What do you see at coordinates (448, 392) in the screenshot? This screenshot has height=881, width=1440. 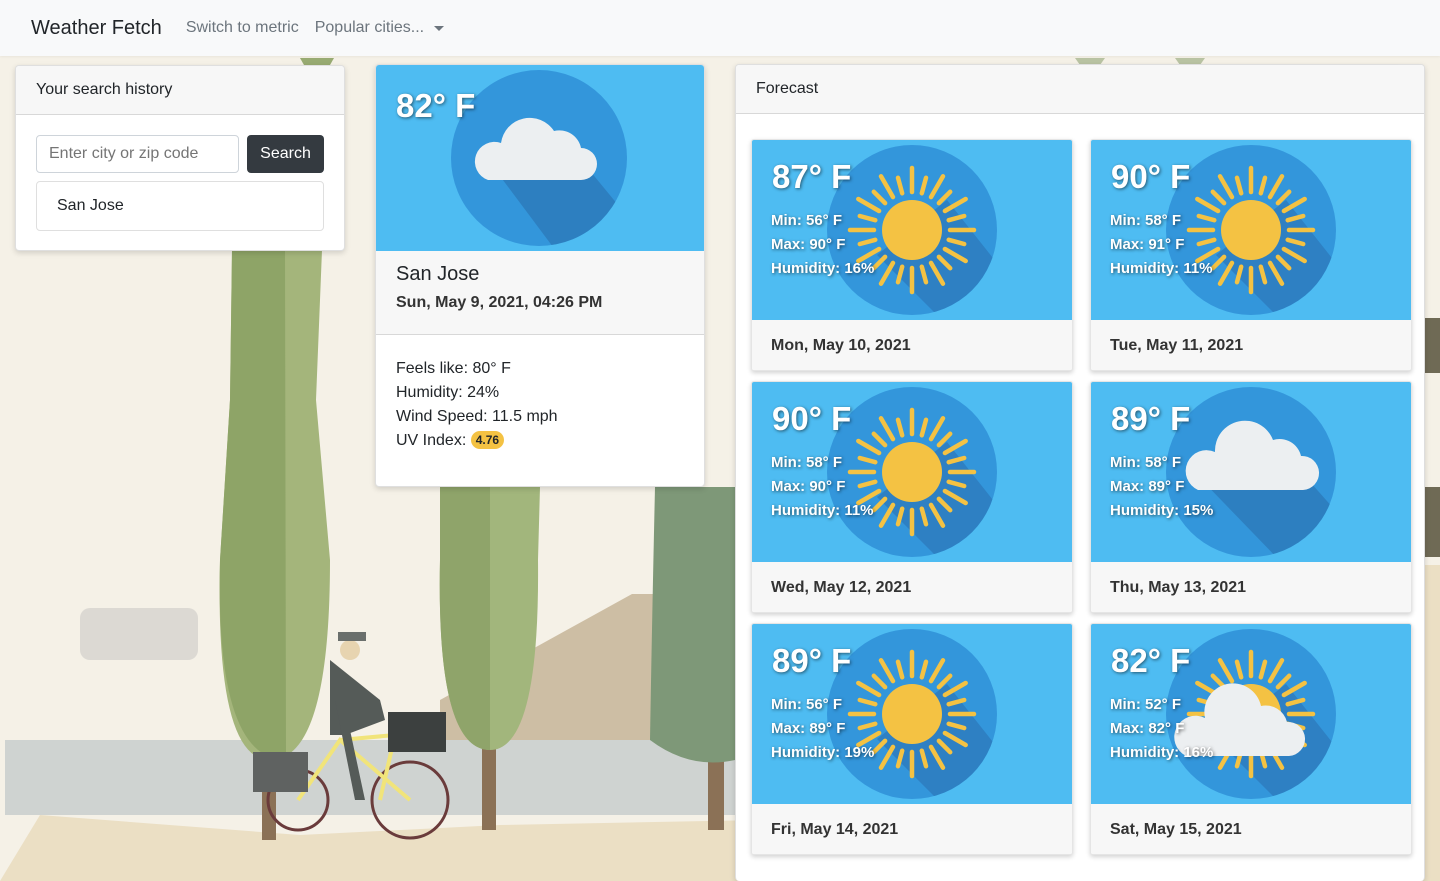 I see `current-humidity: Humidity: 24%` at bounding box center [448, 392].